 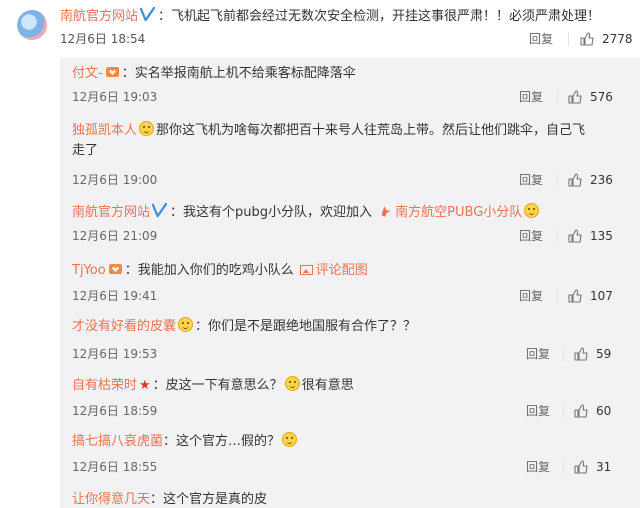 What do you see at coordinates (32, 25) in the screenshot?
I see `avatar` at bounding box center [32, 25].